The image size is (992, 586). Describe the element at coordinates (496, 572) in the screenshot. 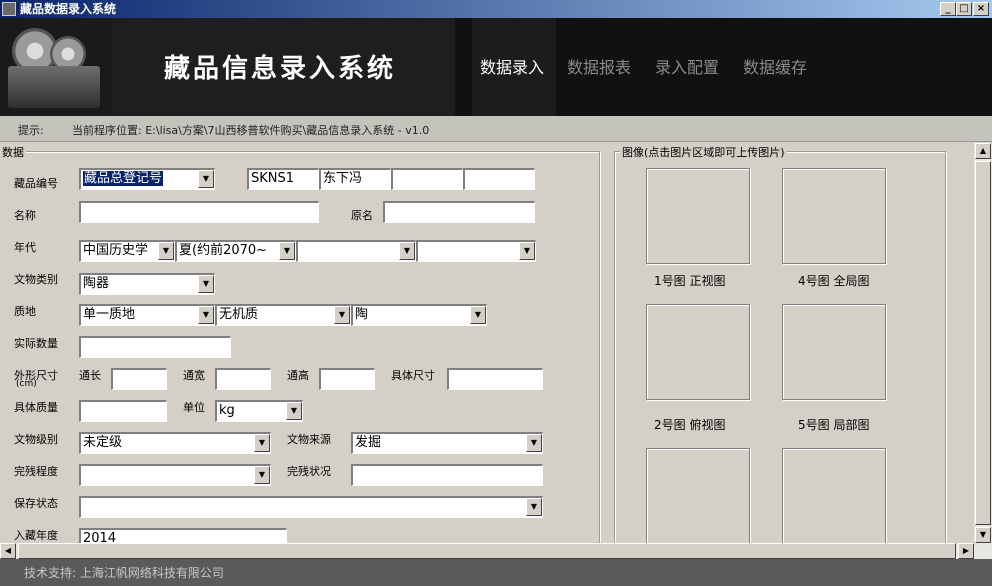

I see `footer: 技术支持: 上海江帆网络科技有限公司` at that location.